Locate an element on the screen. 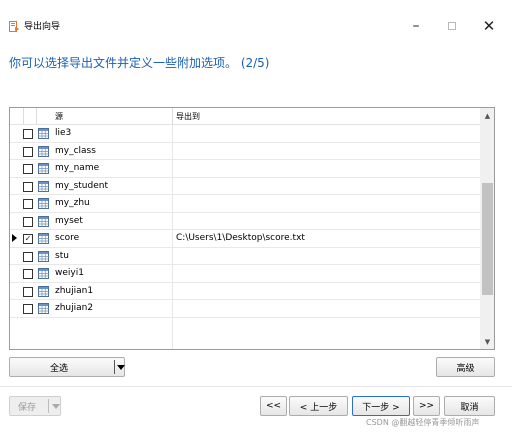 The width and height of the screenshot is (512, 434). row-source-name: my_name is located at coordinates (77, 168).